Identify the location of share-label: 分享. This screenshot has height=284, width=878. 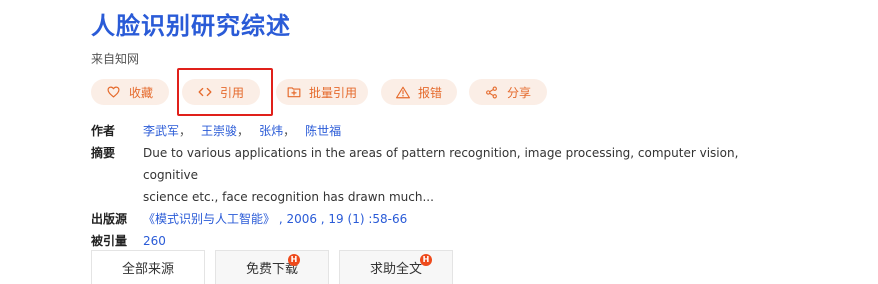
(518, 92).